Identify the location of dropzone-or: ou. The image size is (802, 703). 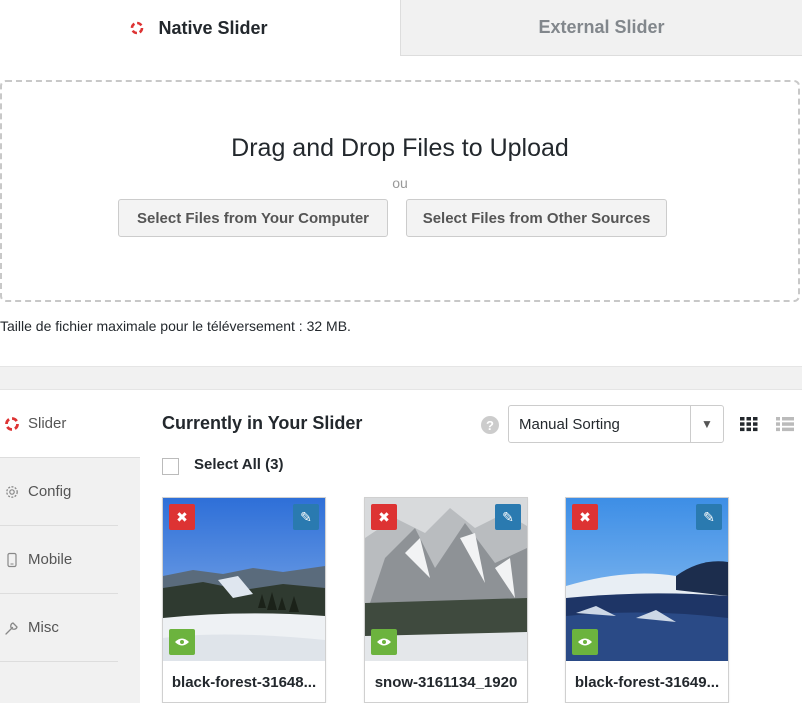
(400, 183).